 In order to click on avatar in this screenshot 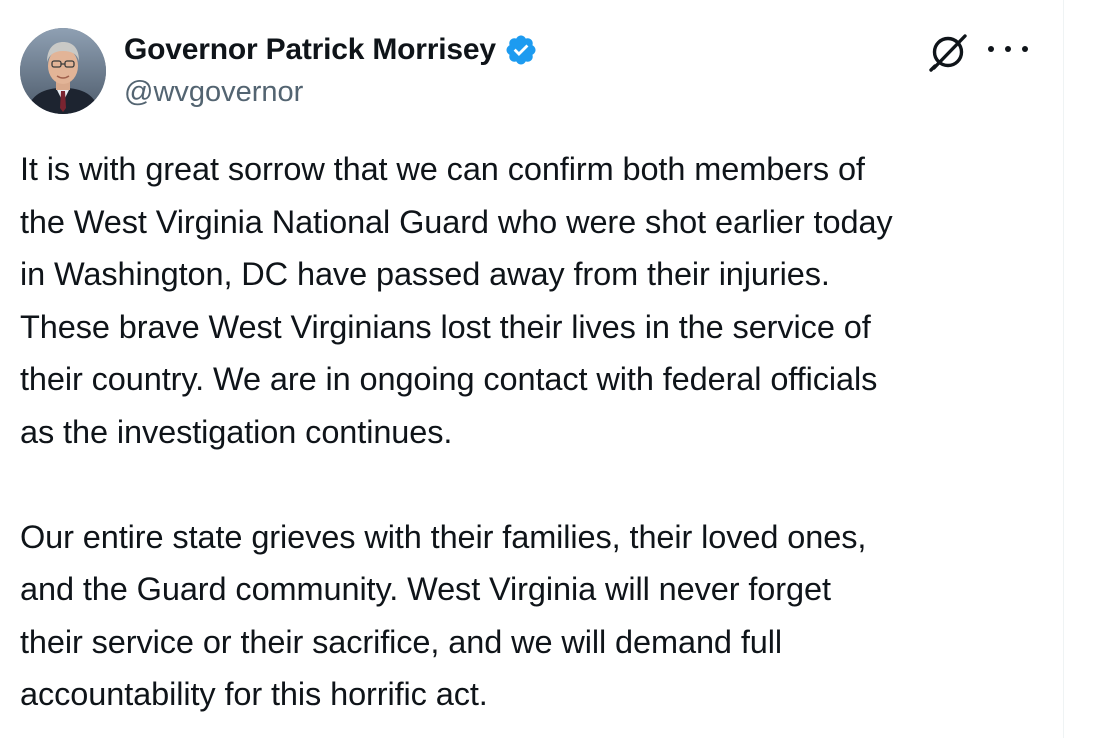, I will do `click(63, 71)`.